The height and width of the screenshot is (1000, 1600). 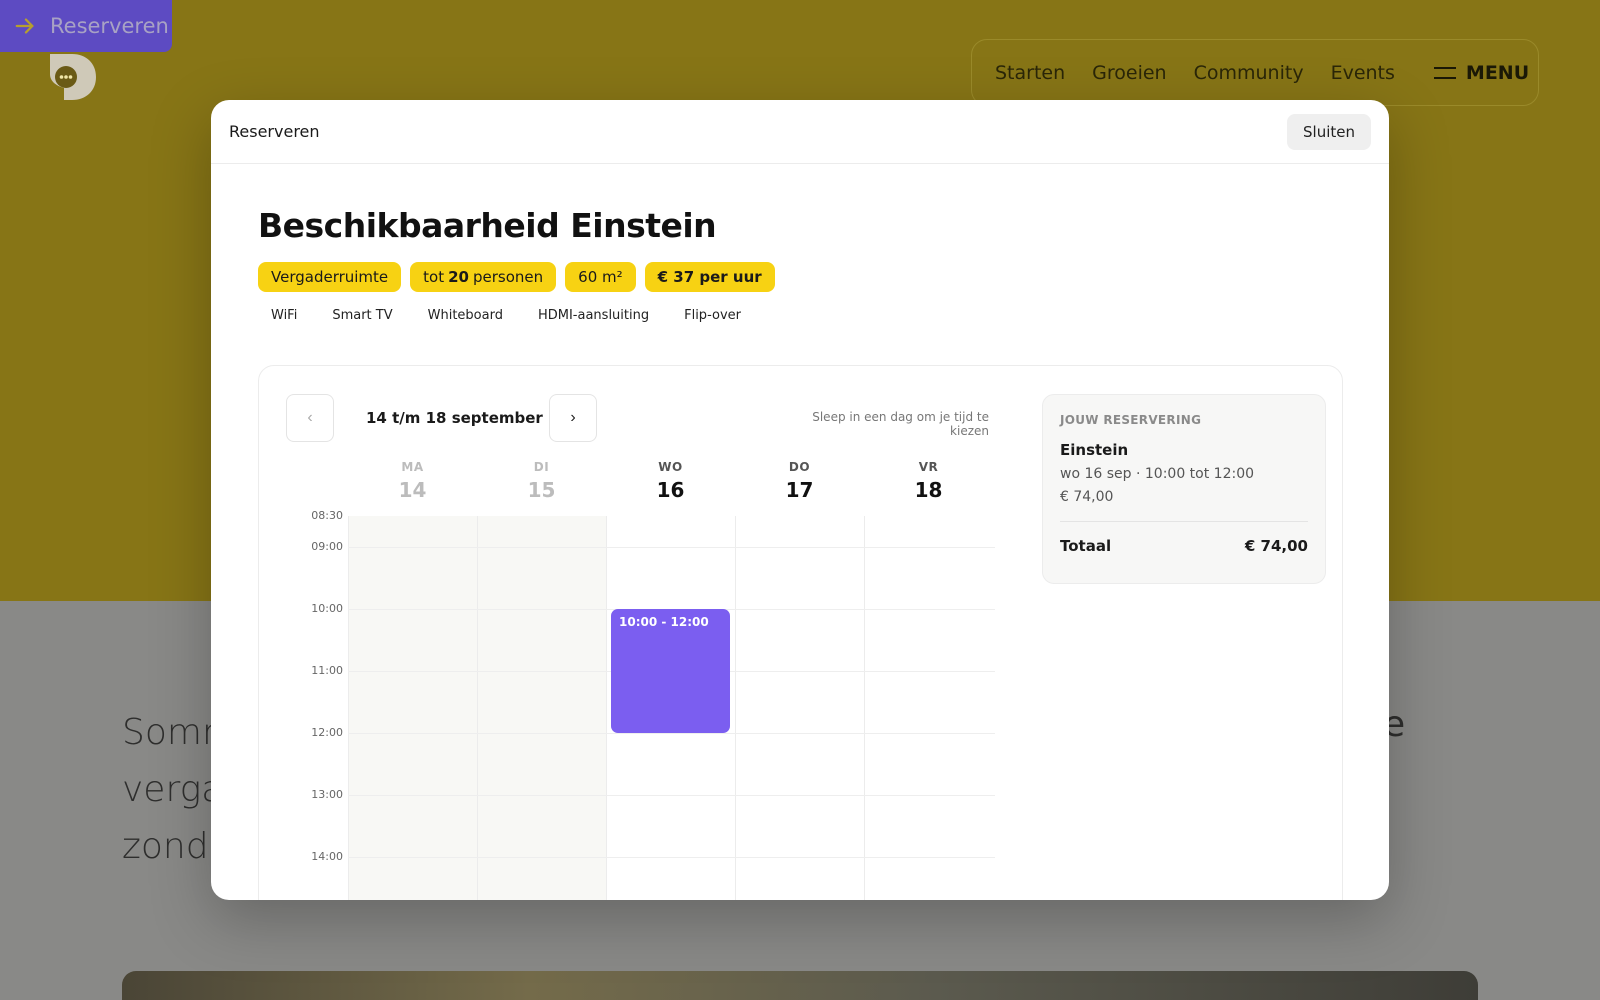 I want to click on day-name: WO, so click(x=670, y=467).